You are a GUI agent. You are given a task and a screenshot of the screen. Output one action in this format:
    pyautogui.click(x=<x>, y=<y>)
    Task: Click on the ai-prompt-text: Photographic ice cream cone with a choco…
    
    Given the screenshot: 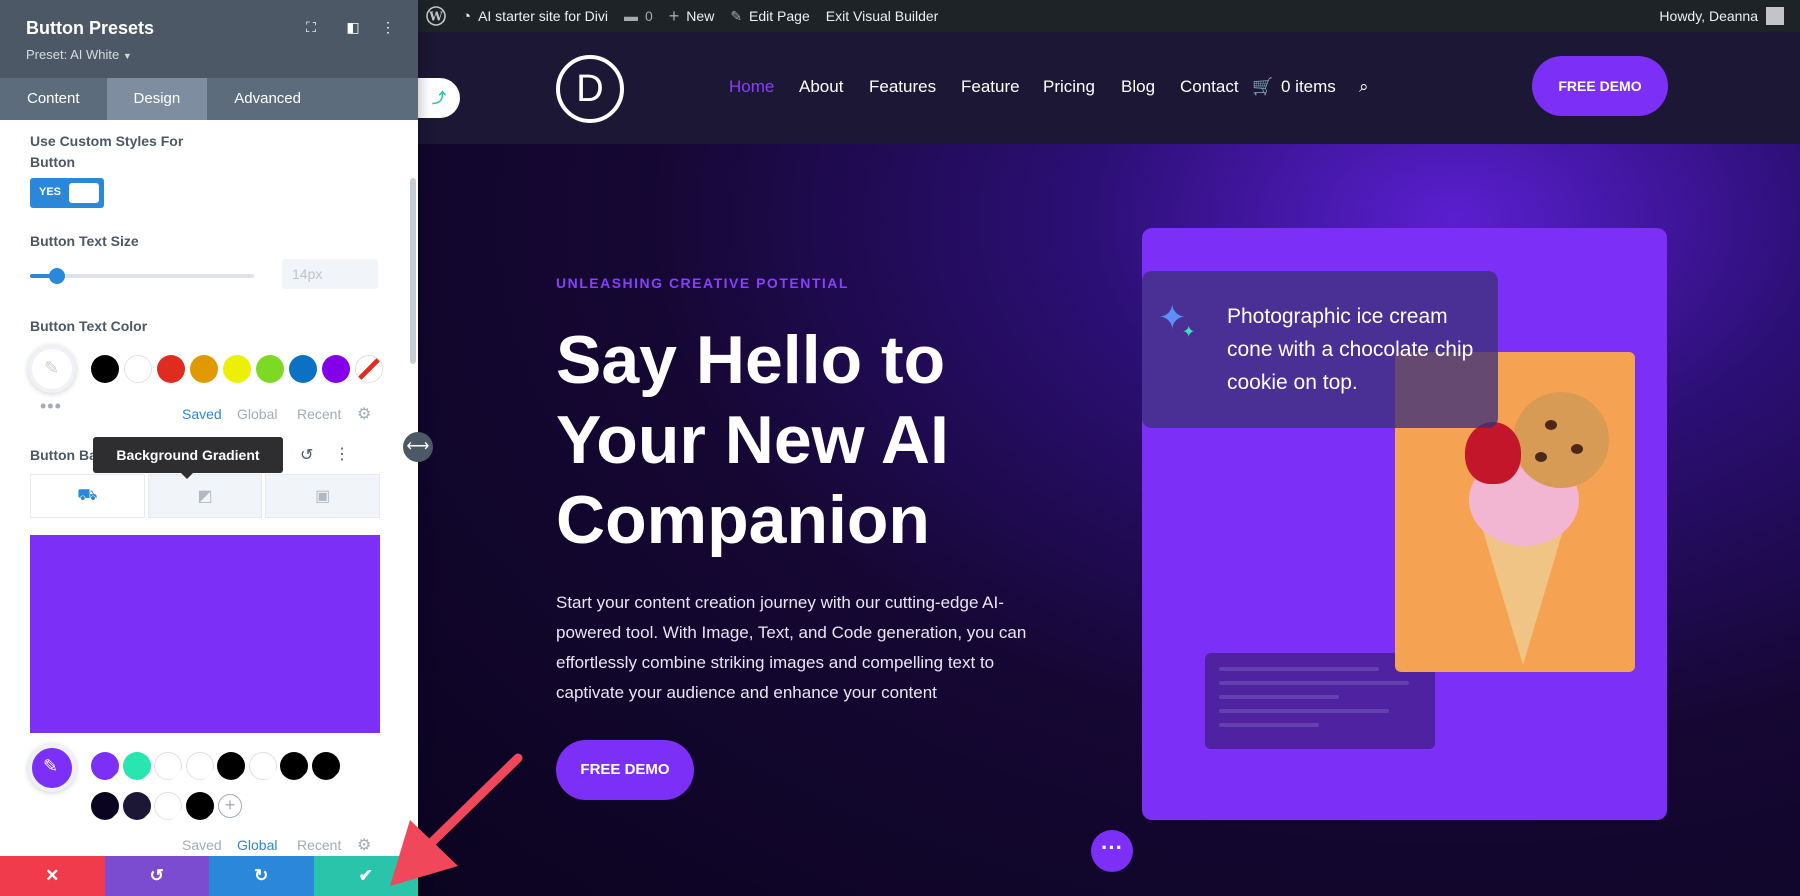 What is the action you would take?
    pyautogui.click(x=1350, y=349)
    